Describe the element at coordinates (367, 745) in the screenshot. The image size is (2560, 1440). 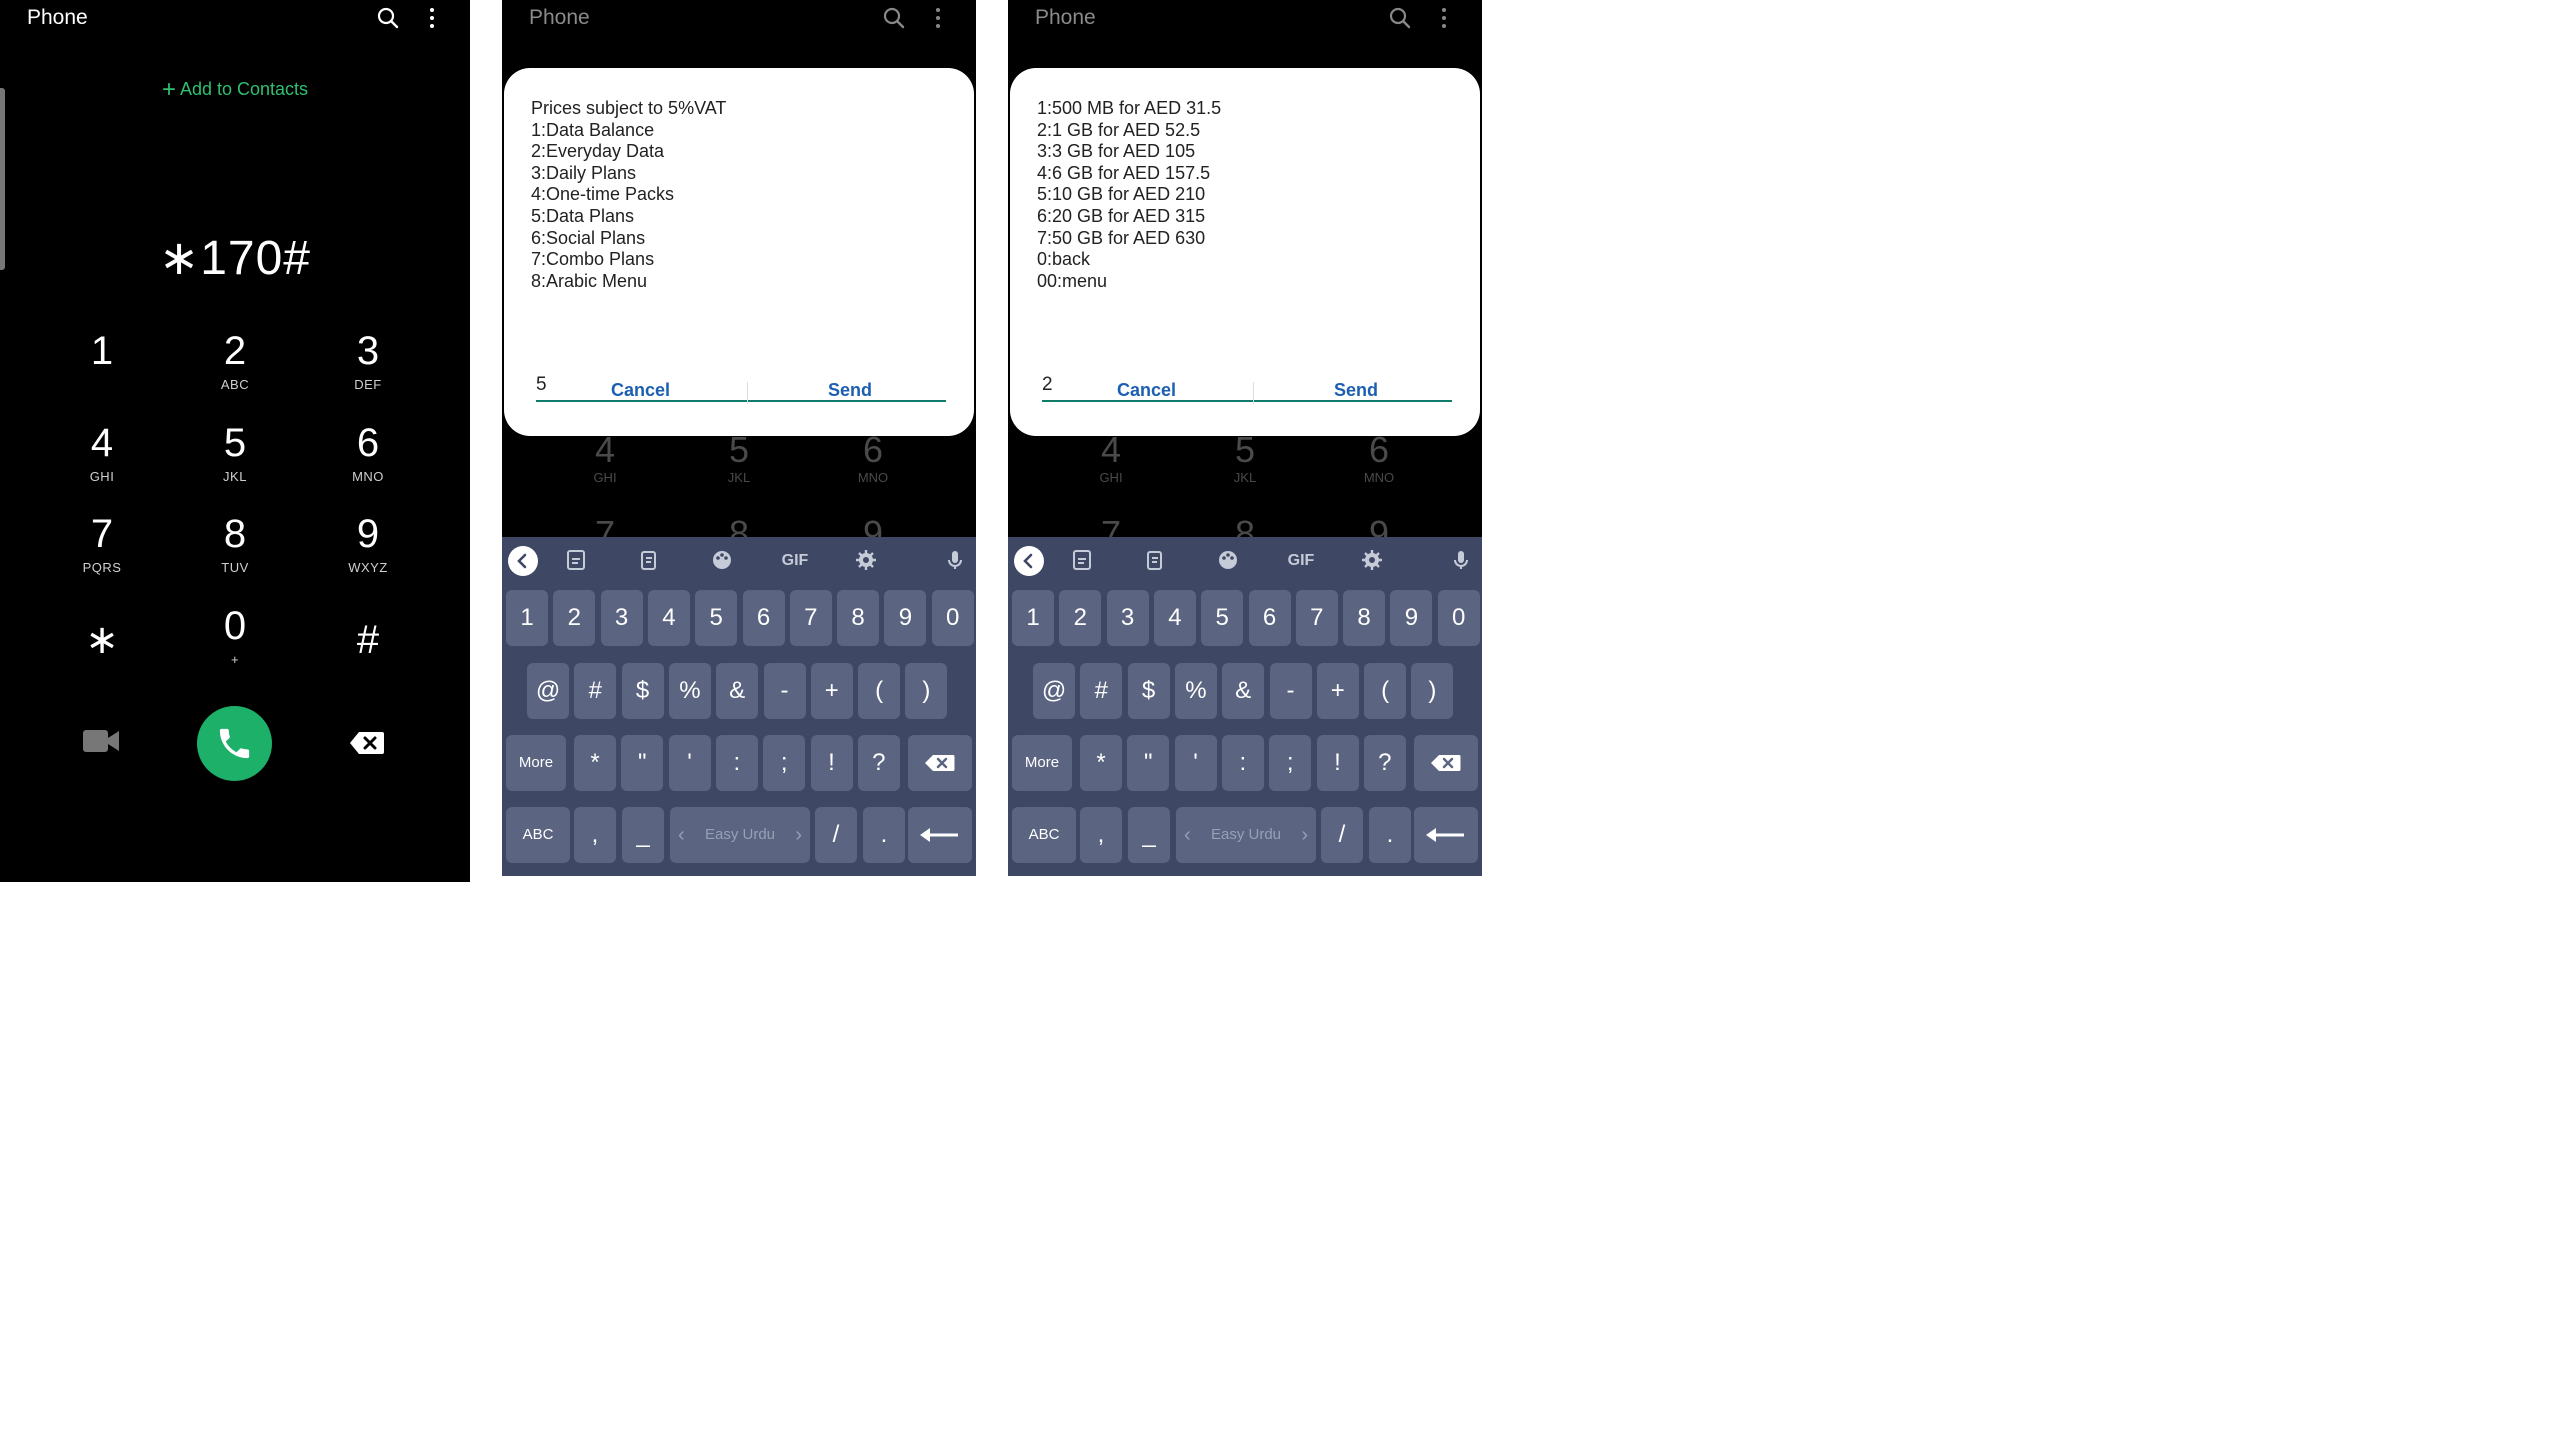
I see `backspace-icon` at that location.